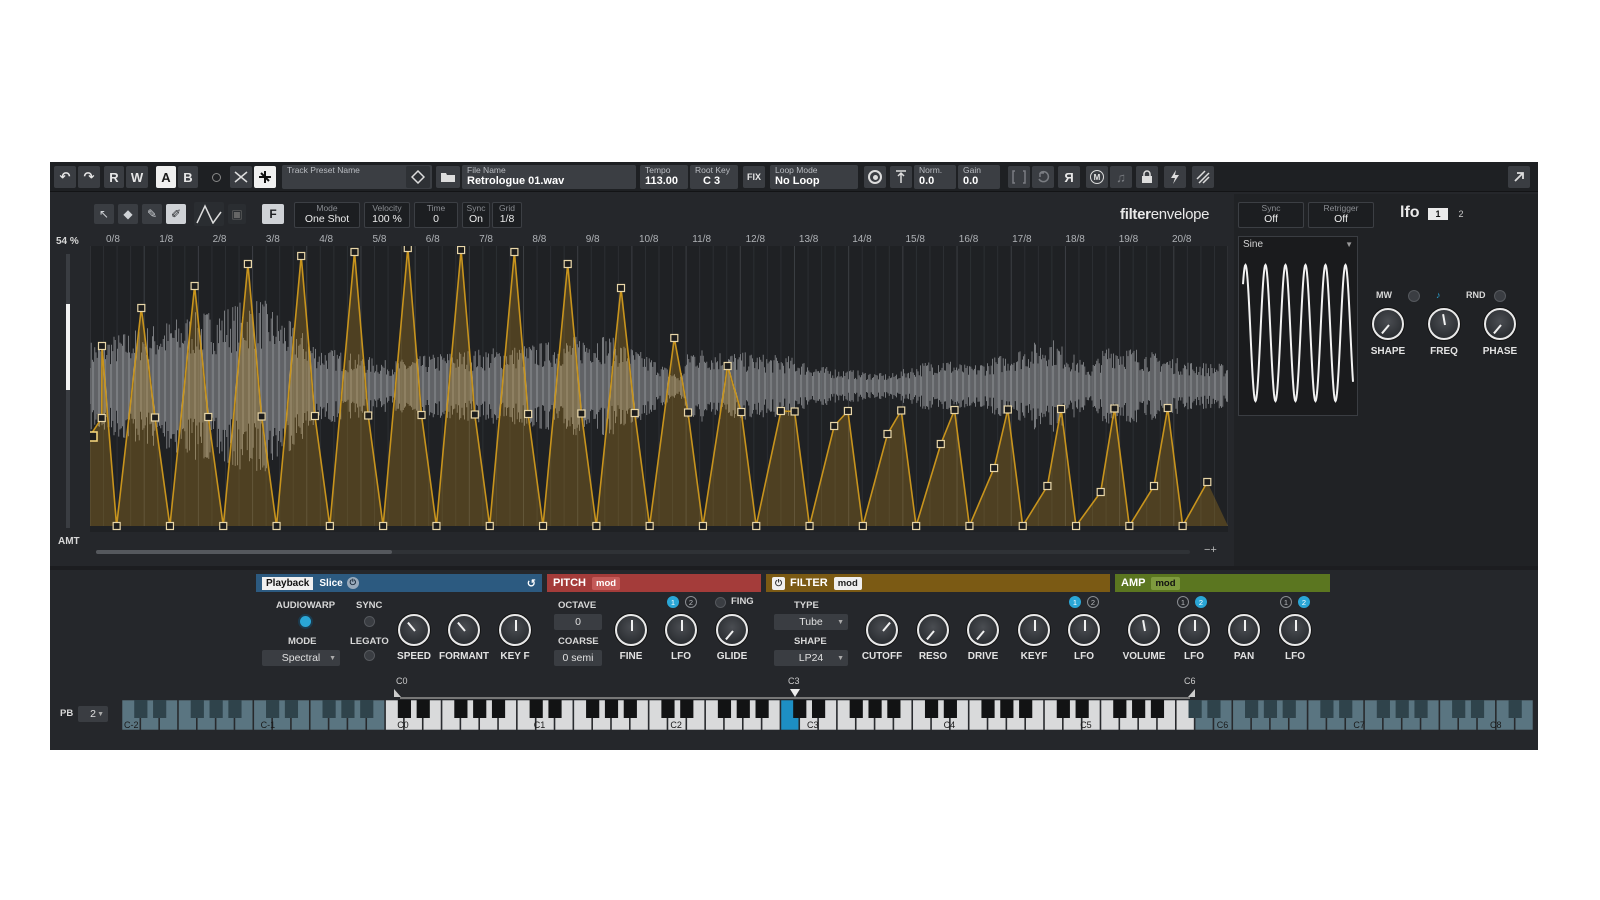  Describe the element at coordinates (89, 177) in the screenshot. I see `redo-button: ↷` at that location.